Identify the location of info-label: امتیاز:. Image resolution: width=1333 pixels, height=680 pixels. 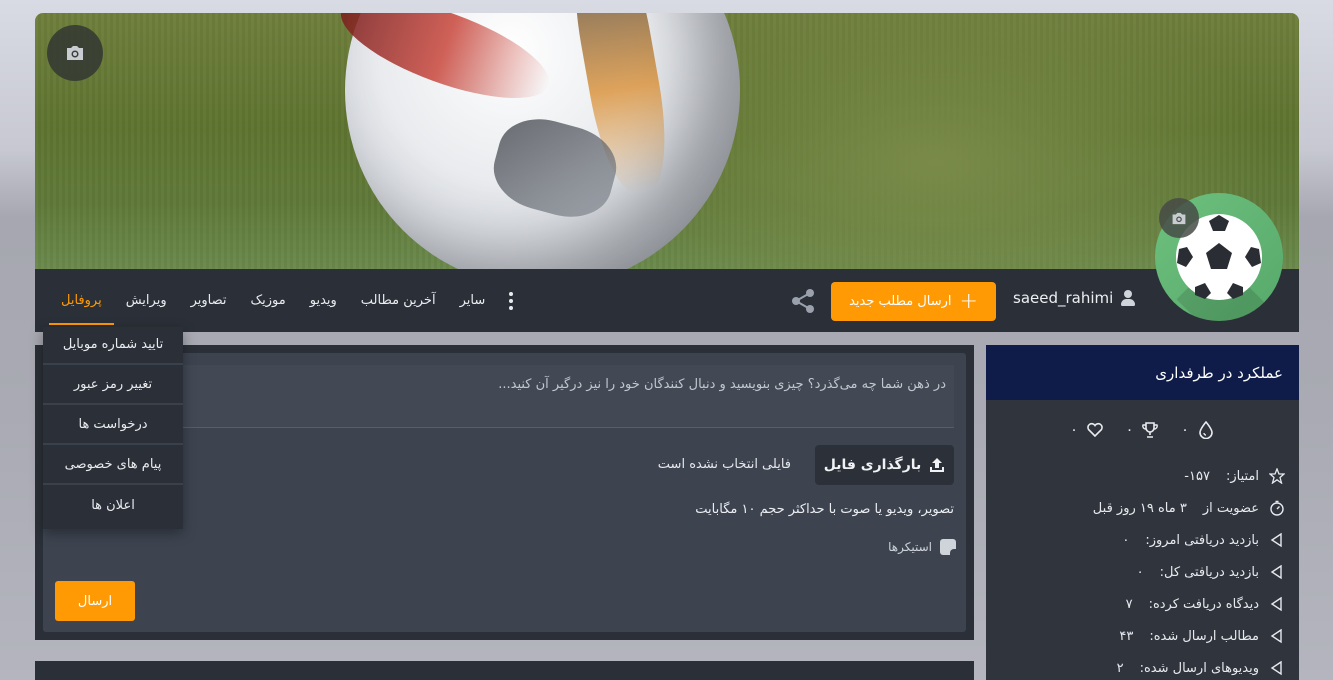
(1242, 476).